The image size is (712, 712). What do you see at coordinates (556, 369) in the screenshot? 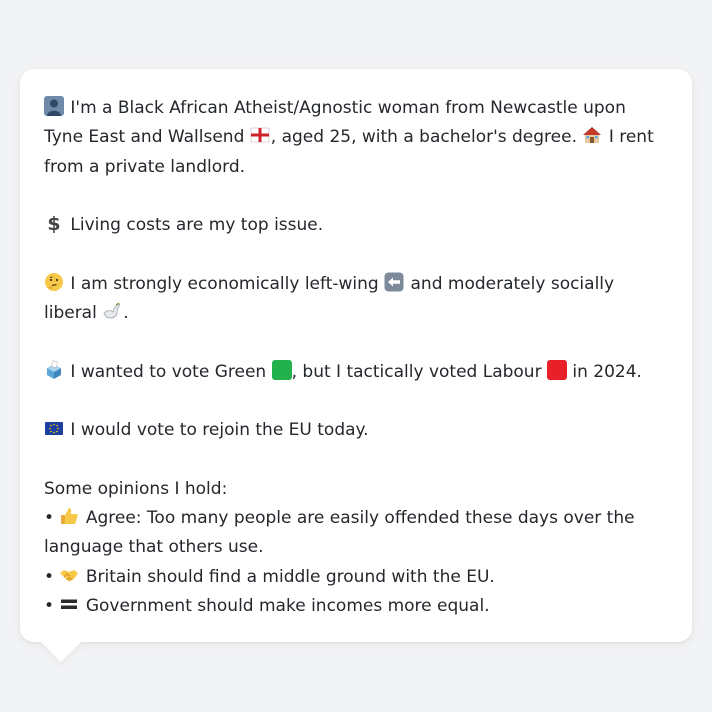
I see `red-square-icon` at bounding box center [556, 369].